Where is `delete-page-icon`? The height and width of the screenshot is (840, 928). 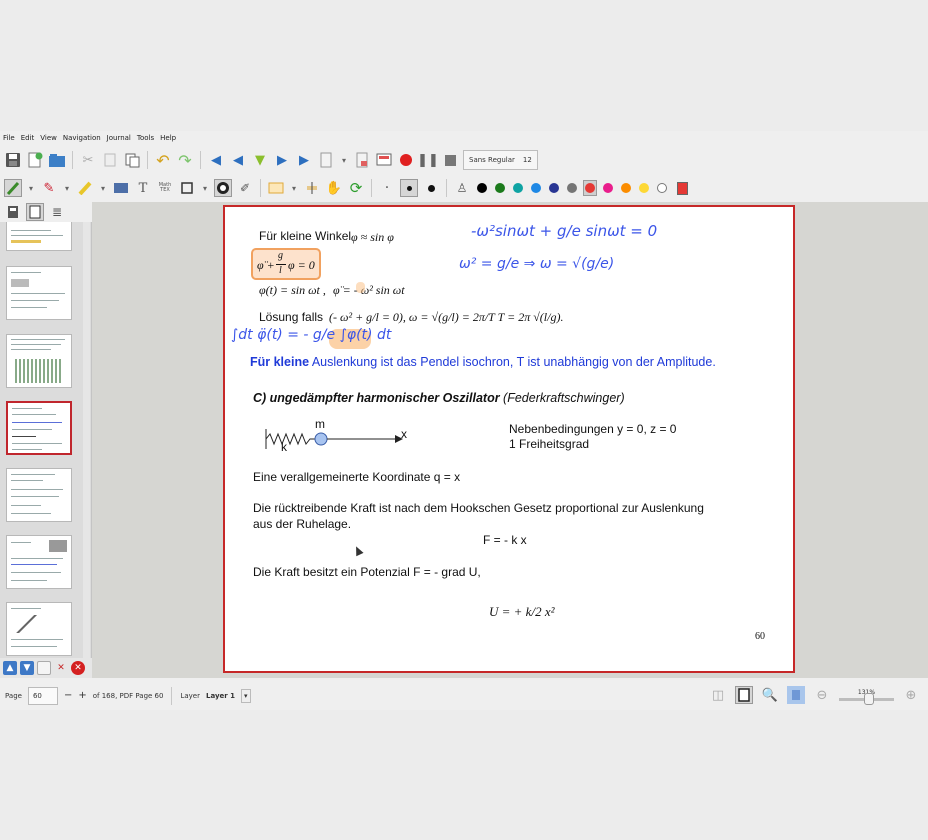 delete-page-icon is located at coordinates (362, 160).